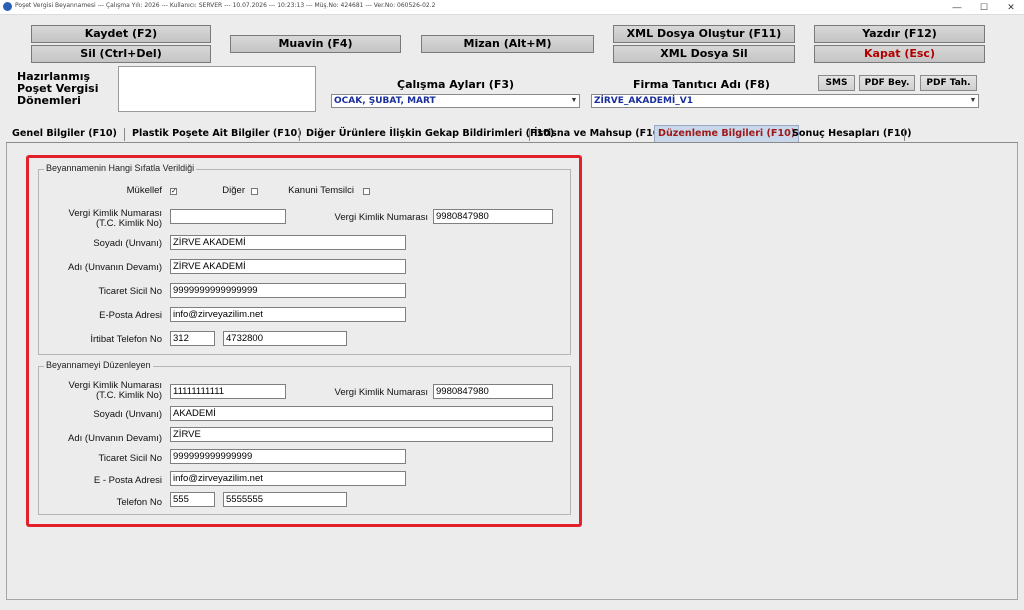  I want to click on xml-delete-button: XML Dosya Sil, so click(704, 54).